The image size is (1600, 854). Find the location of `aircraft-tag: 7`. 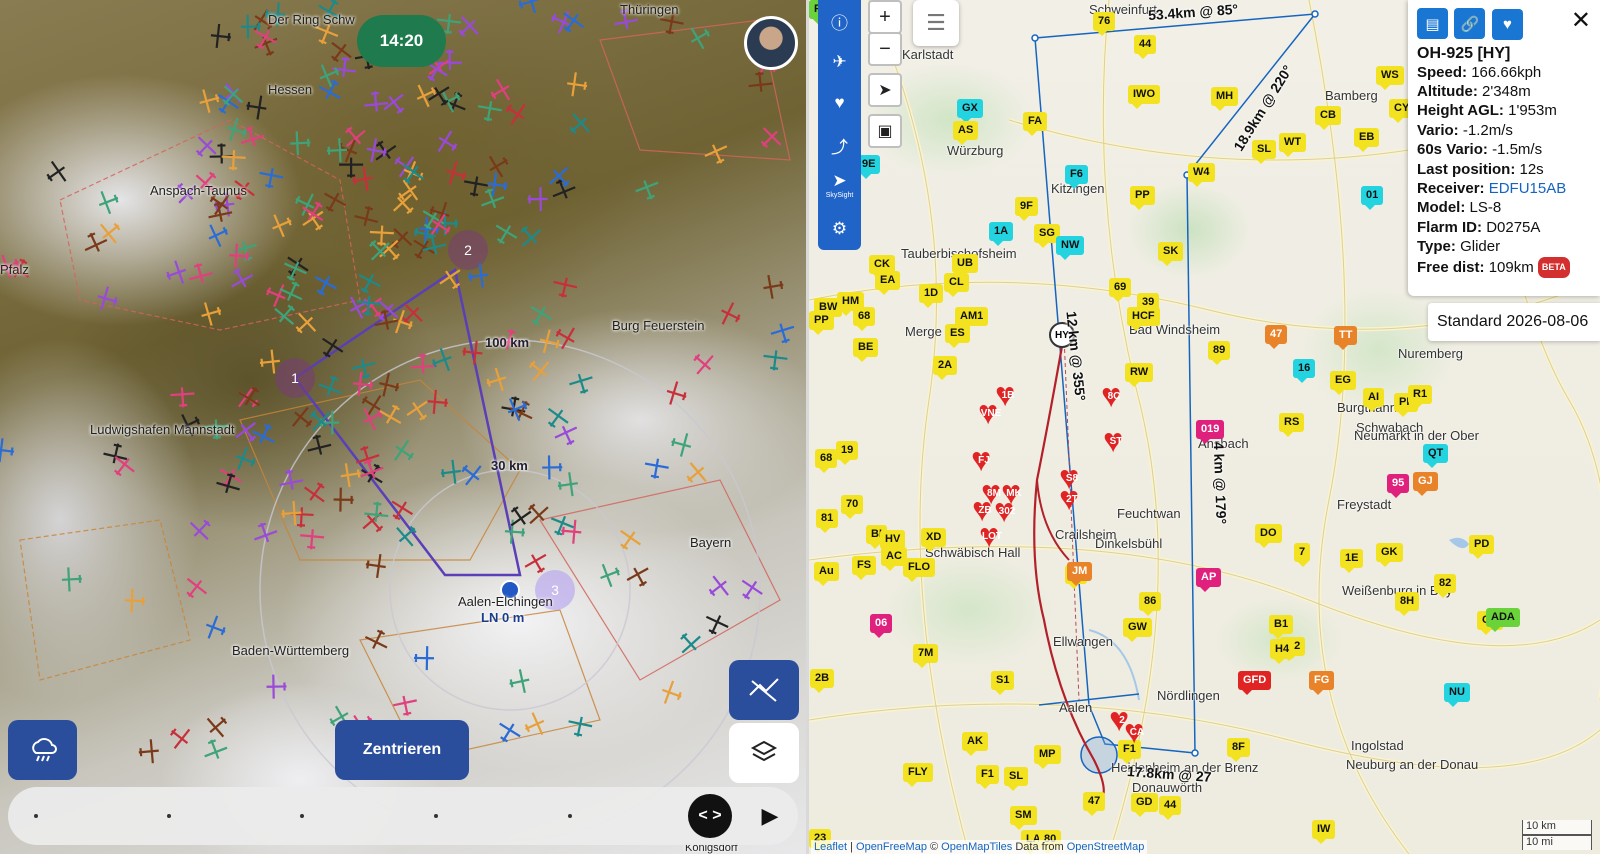

aircraft-tag: 7 is located at coordinates (1302, 555).